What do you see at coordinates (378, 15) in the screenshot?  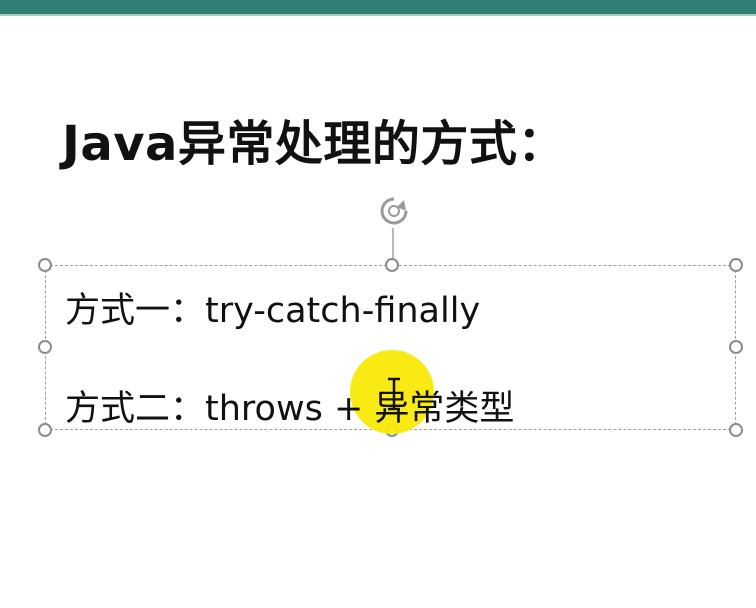 I see `slide-top-divider` at bounding box center [378, 15].